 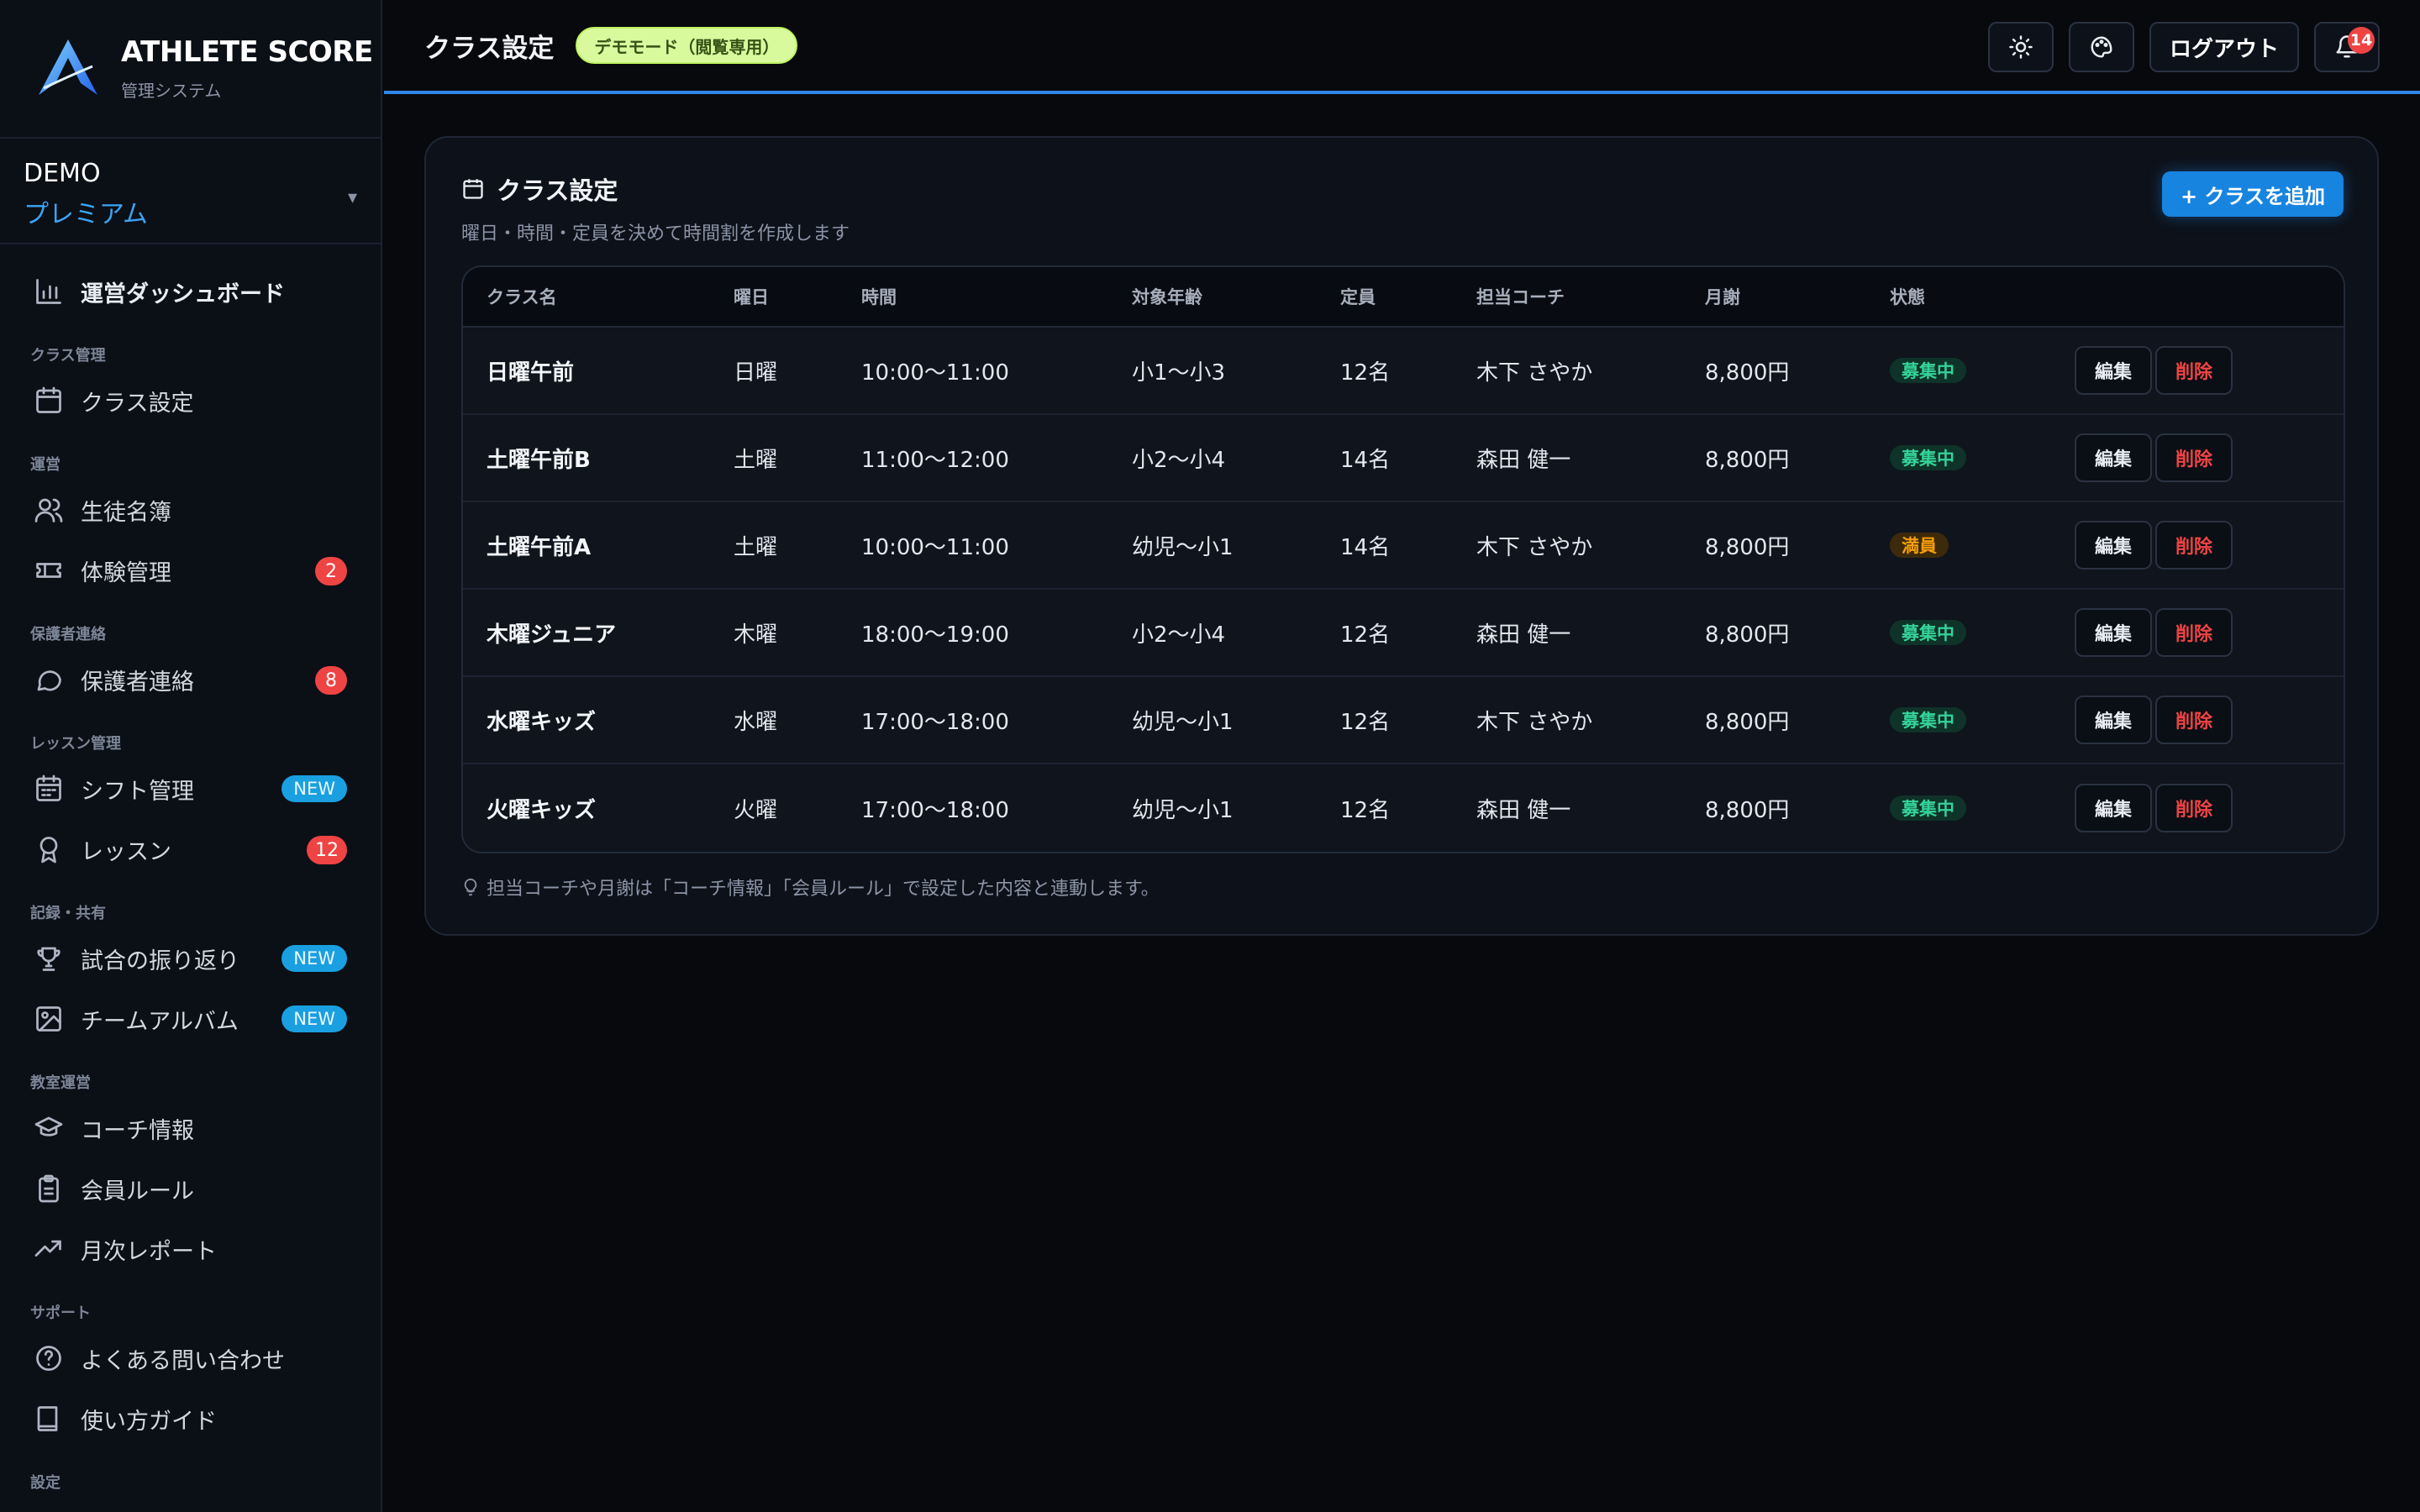 What do you see at coordinates (2347, 47) in the screenshot?
I see `notifications-button: 14` at bounding box center [2347, 47].